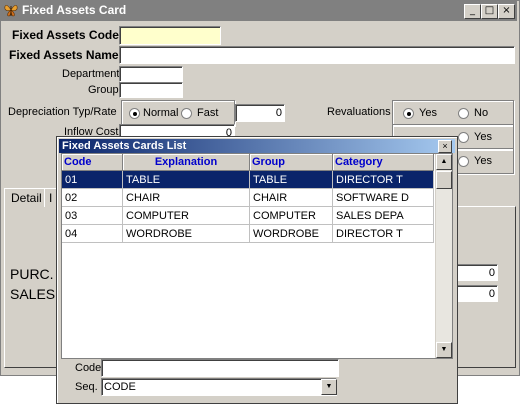  What do you see at coordinates (64, 55) in the screenshot?
I see `fixed-assets-name-label: Fixed Assets Name` at bounding box center [64, 55].